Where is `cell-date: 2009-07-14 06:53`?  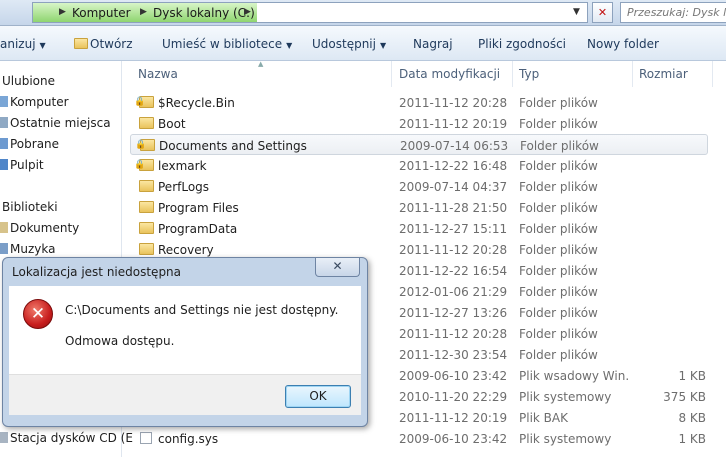
cell-date: 2009-07-14 06:53 is located at coordinates (454, 146).